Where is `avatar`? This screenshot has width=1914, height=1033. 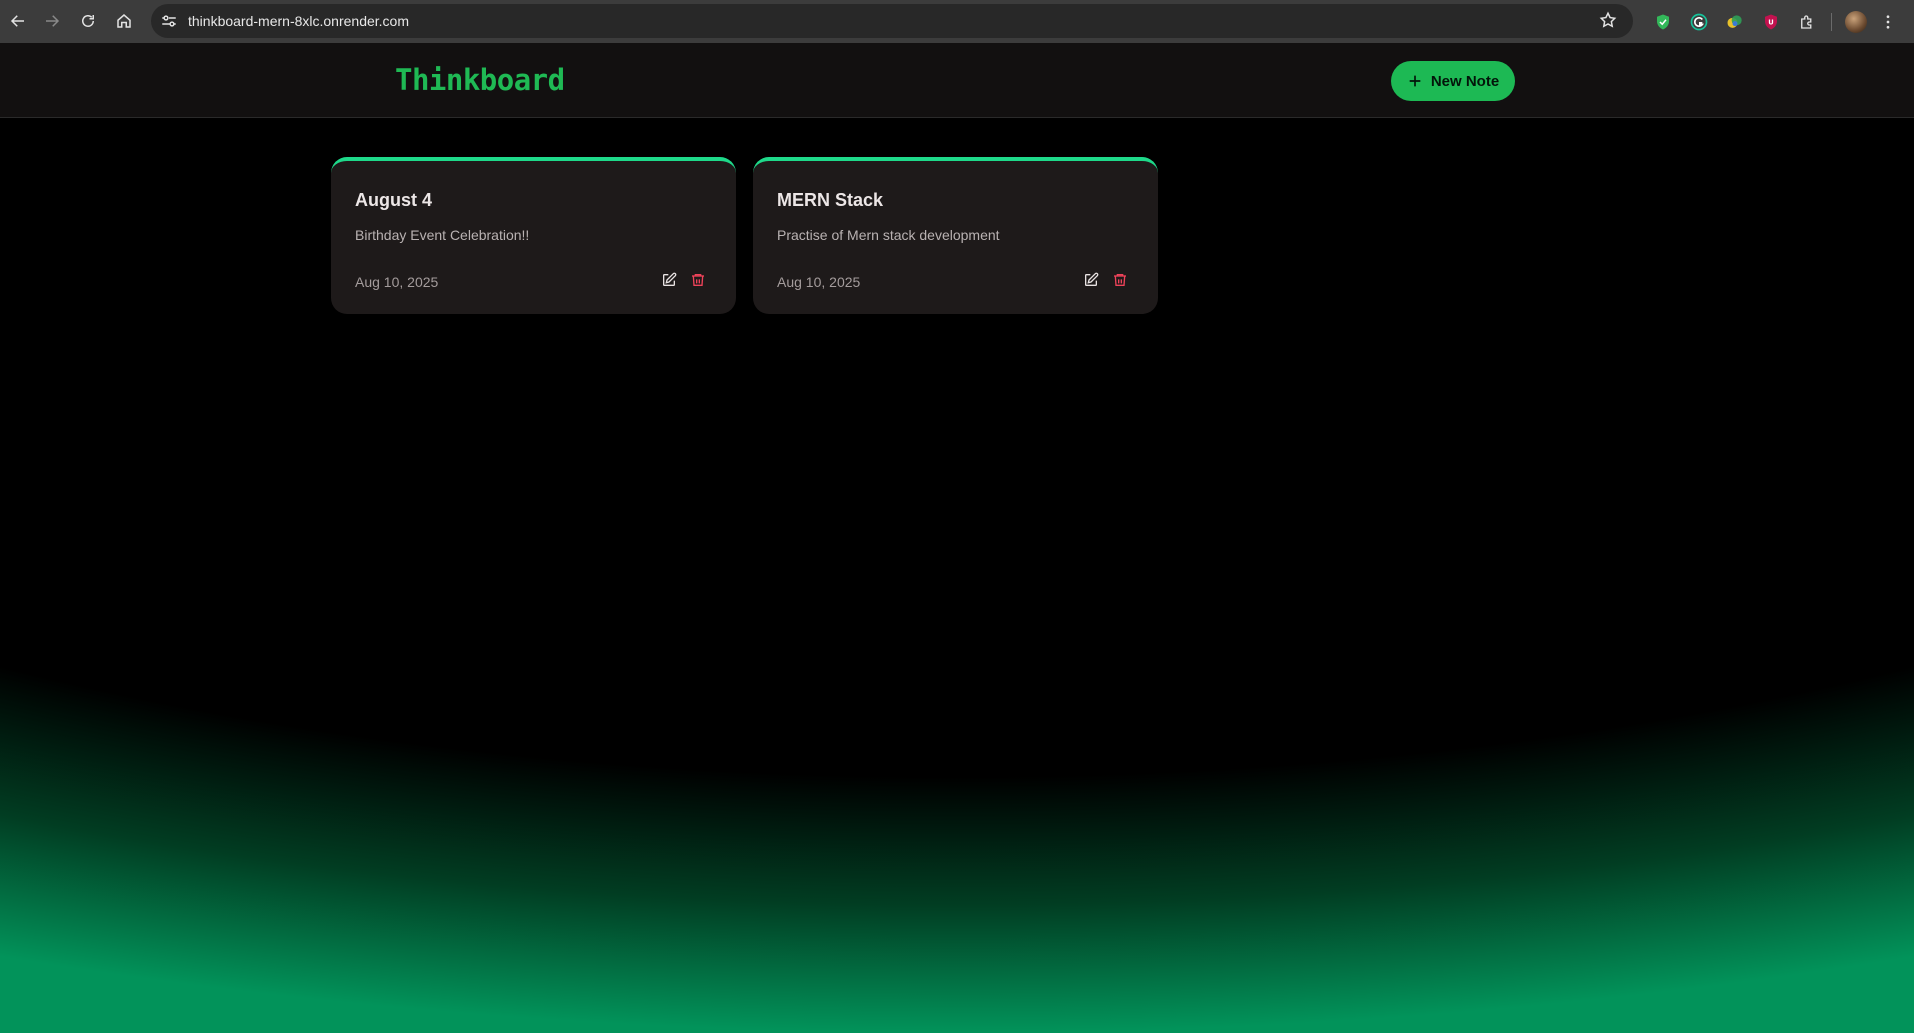
avatar is located at coordinates (1856, 21).